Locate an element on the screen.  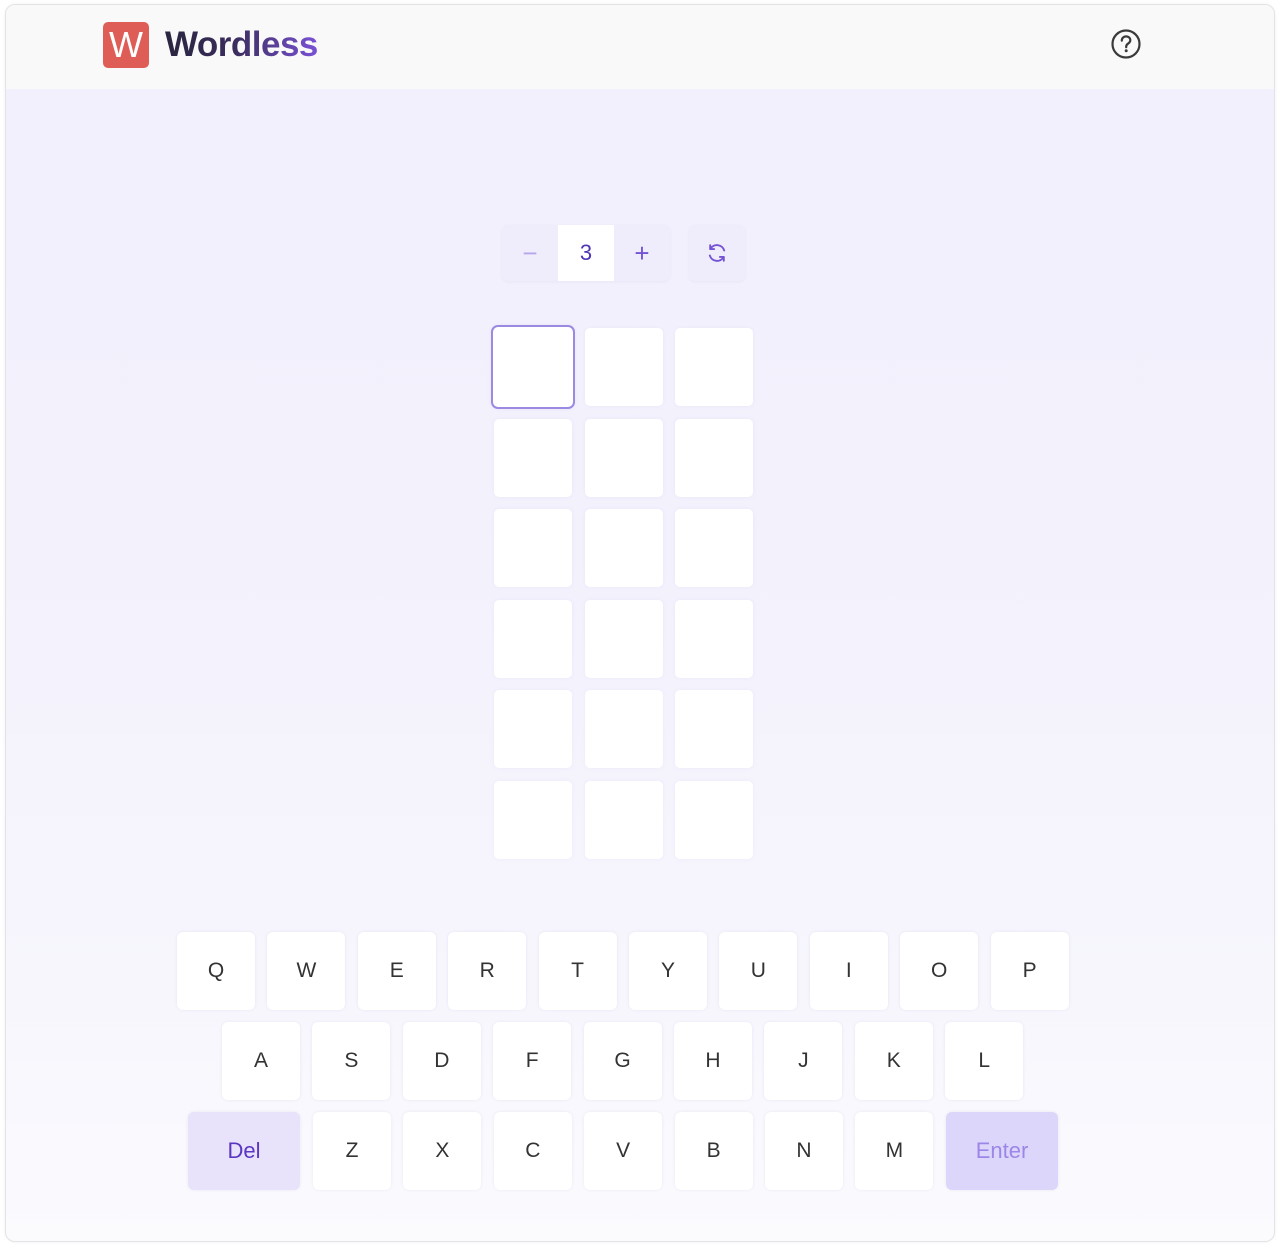
refresh-icon is located at coordinates (717, 253).